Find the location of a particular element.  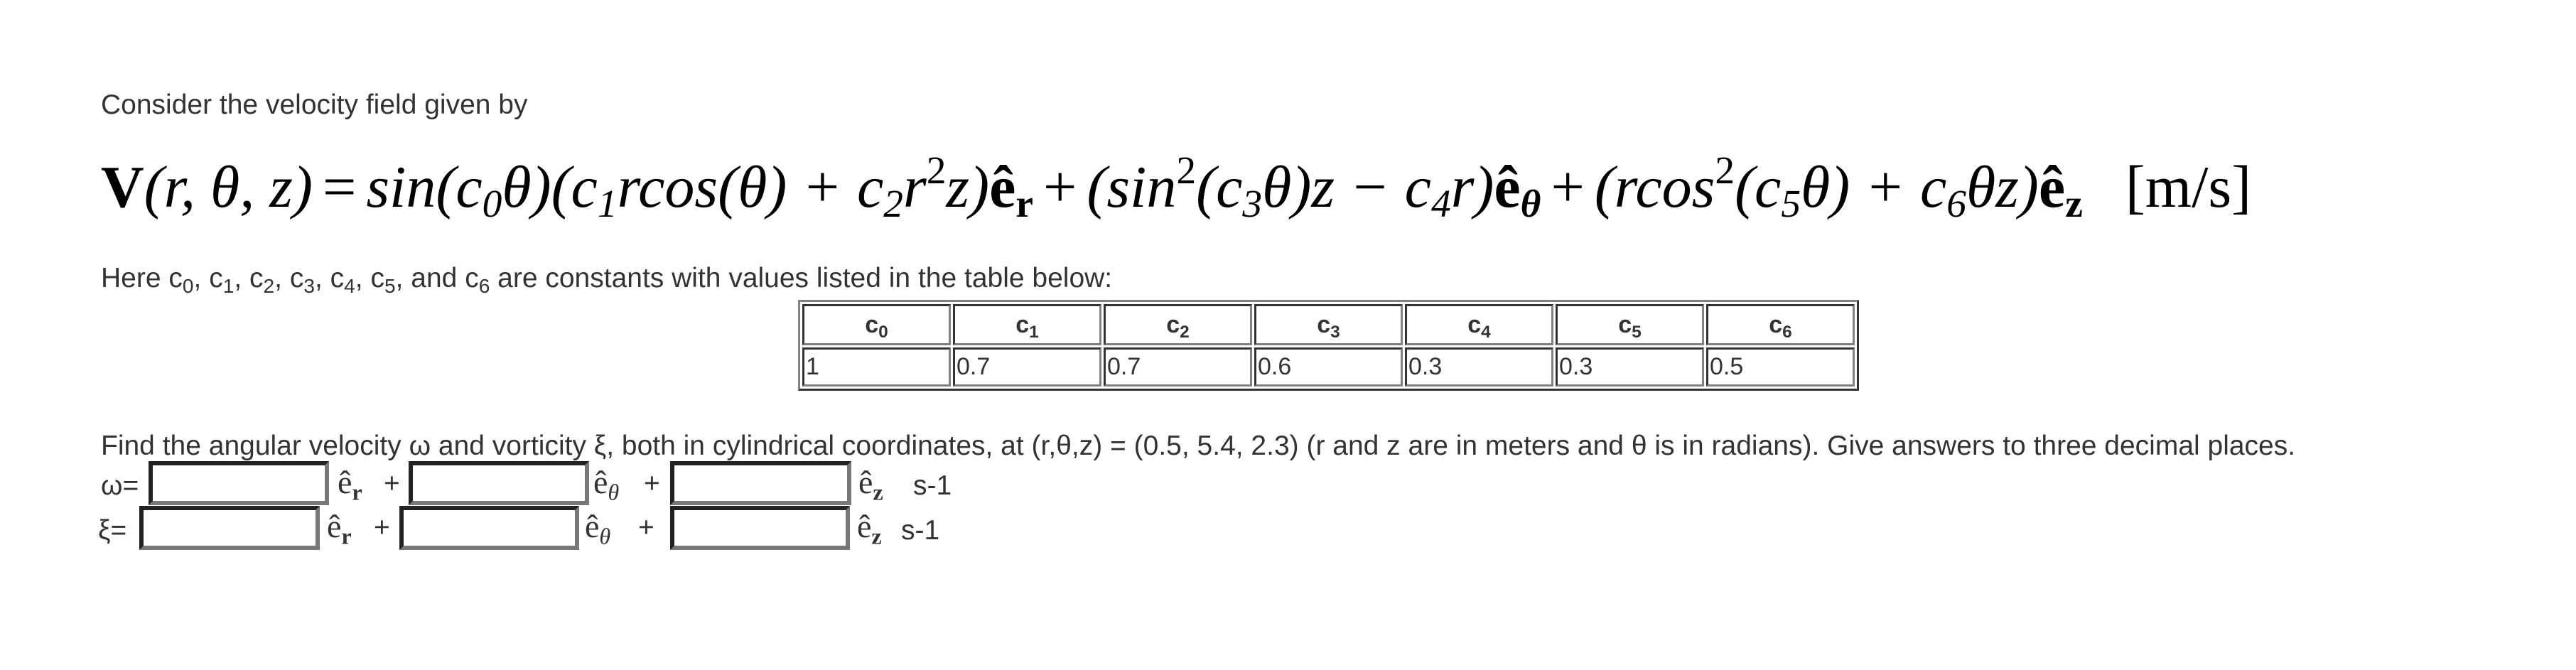

header-c3: c3 is located at coordinates (1328, 325).